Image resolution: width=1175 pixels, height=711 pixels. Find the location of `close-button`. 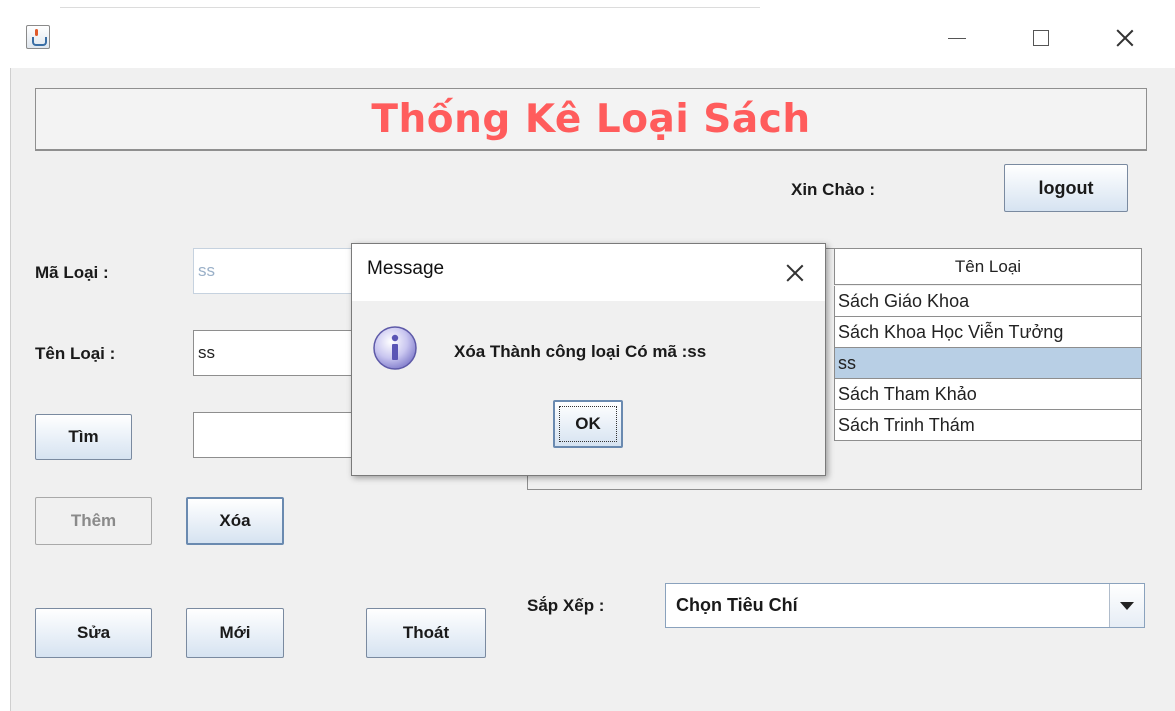

close-button is located at coordinates (1125, 38).